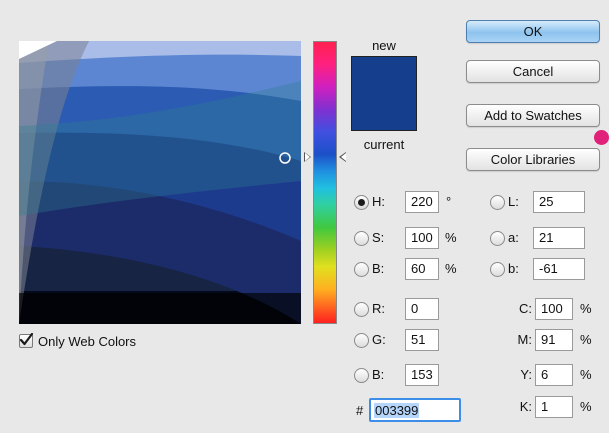 The height and width of the screenshot is (433, 609). Describe the element at coordinates (533, 31) in the screenshot. I see `ok-button: OK` at that location.